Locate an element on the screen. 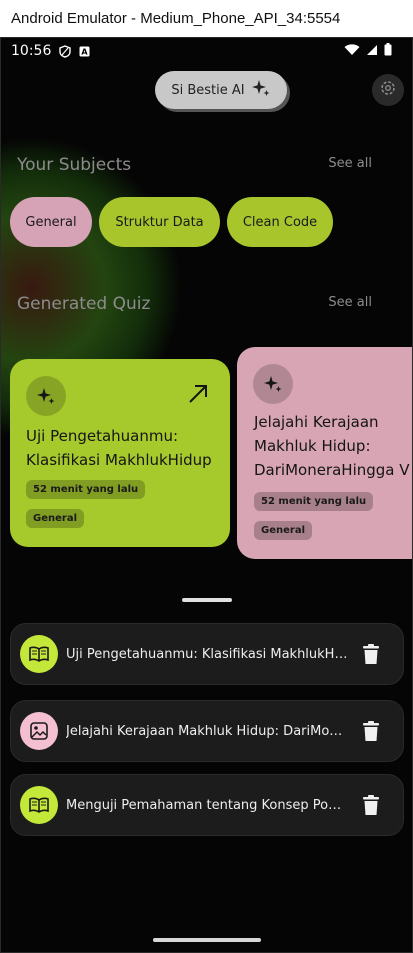 The image size is (413, 953). chip-label: Struktur Data is located at coordinates (159, 222).